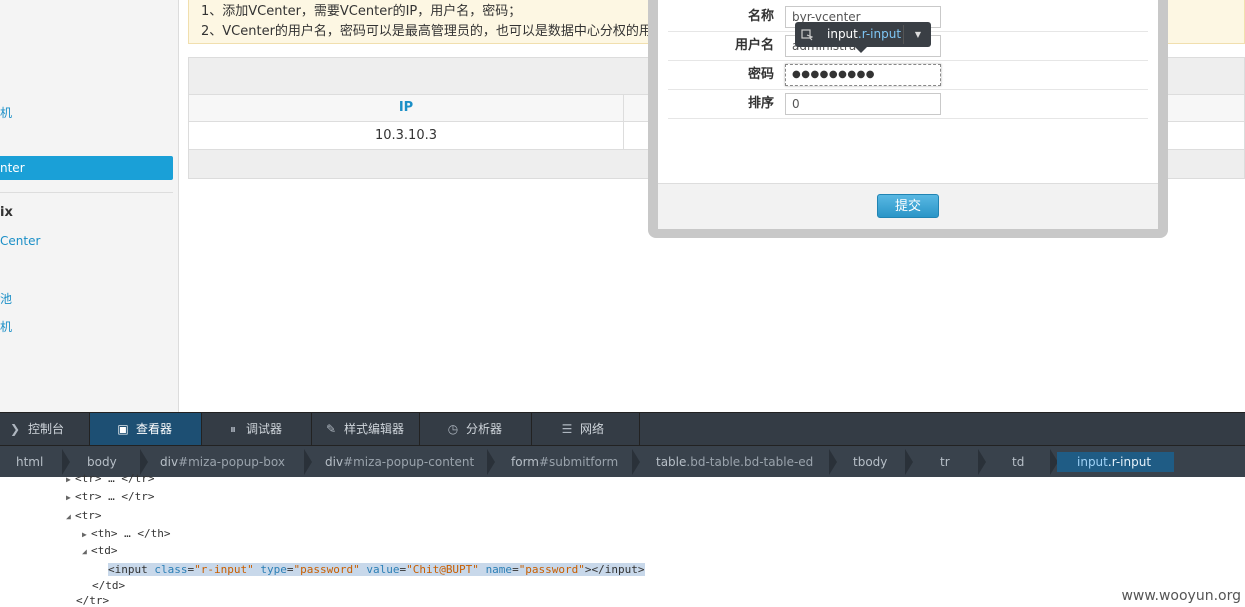  What do you see at coordinates (1092, 462) in the screenshot?
I see `crumb-tag: input` at bounding box center [1092, 462].